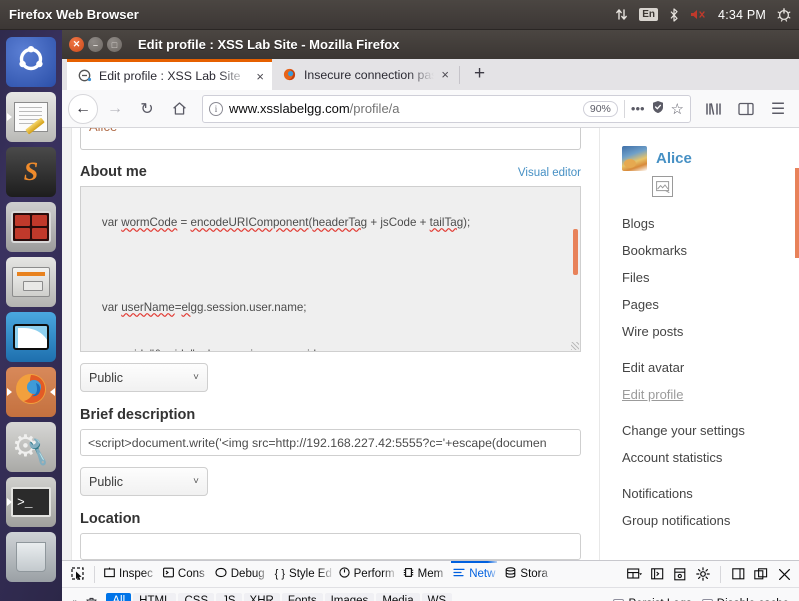 The width and height of the screenshot is (799, 601). What do you see at coordinates (710, 250) in the screenshot?
I see `sidebar-item-bookmarks: Bookmarks` at bounding box center [710, 250].